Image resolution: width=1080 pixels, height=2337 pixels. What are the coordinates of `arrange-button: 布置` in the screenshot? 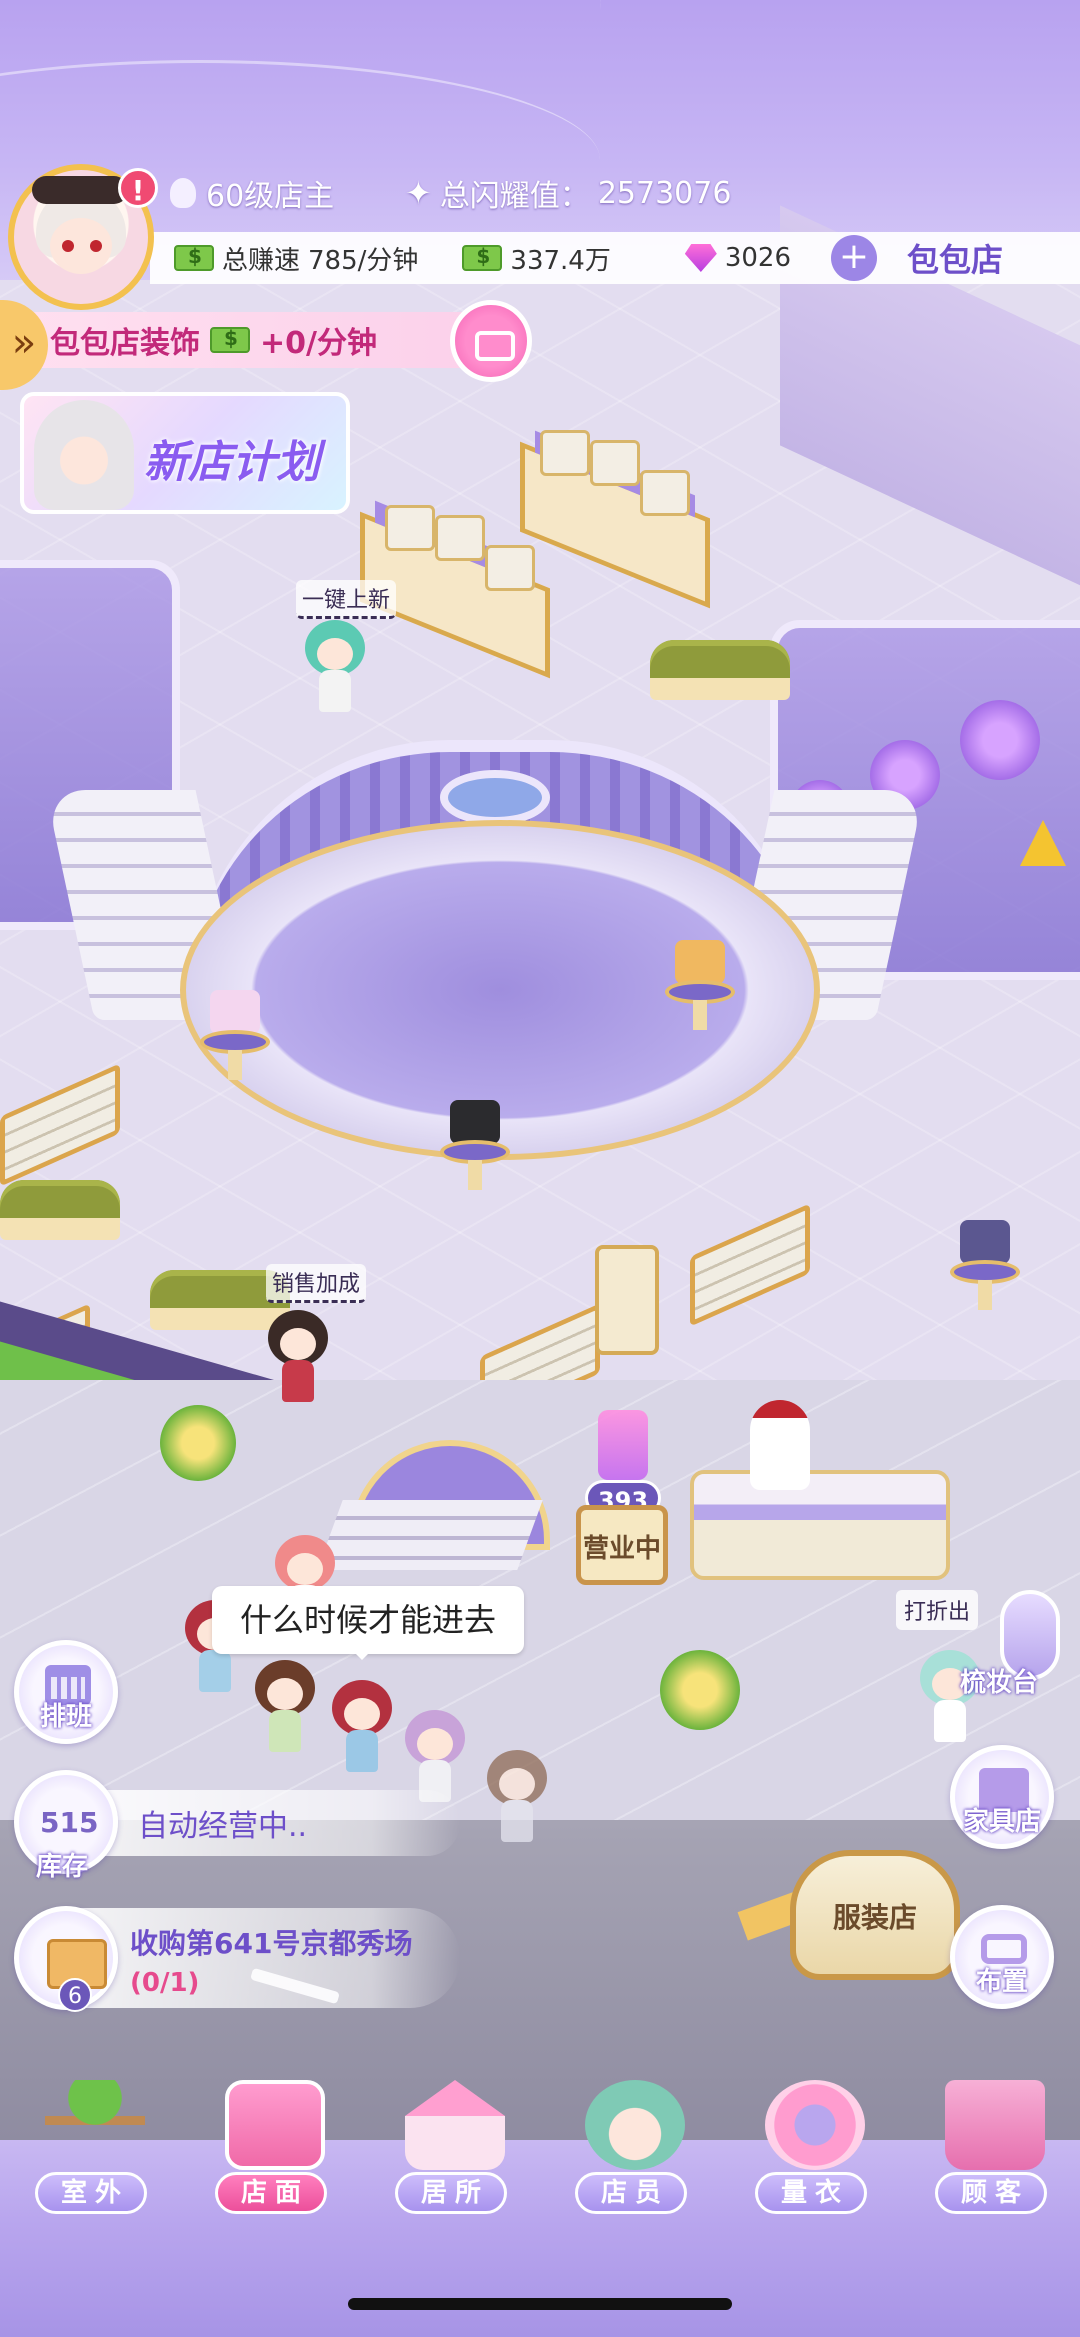 It's located at (1002, 1957).